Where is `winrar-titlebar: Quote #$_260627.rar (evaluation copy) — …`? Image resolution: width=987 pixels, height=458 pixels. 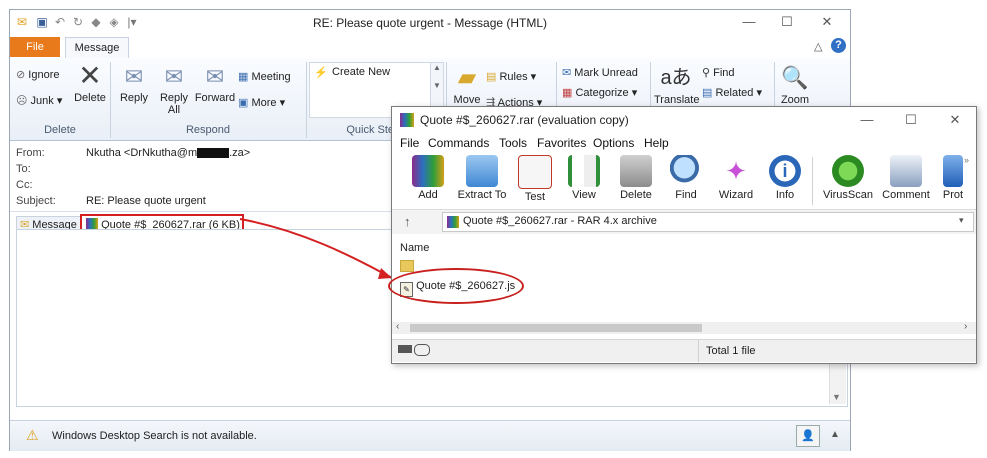 winrar-titlebar: Quote #$_260627.rar (evaluation copy) — … is located at coordinates (684, 120).